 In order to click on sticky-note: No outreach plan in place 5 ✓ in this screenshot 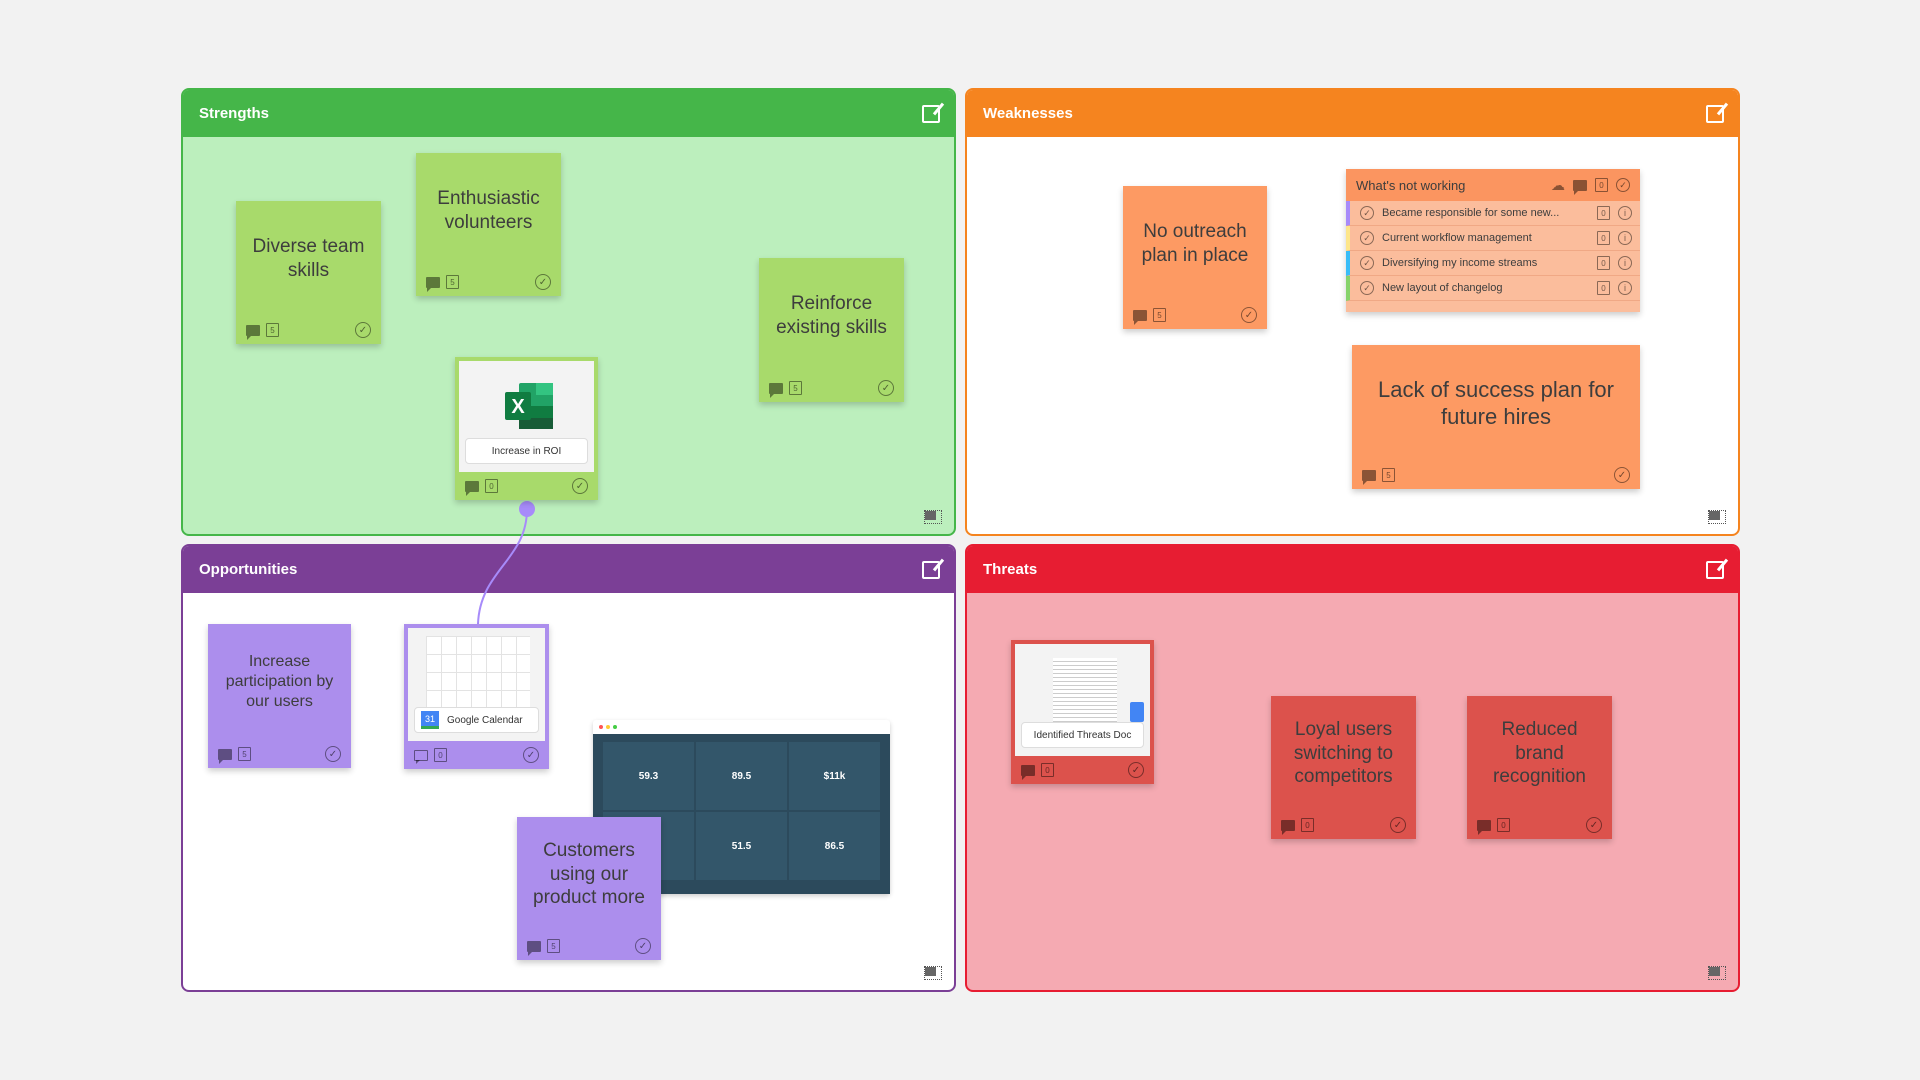, I will do `click(1195, 257)`.